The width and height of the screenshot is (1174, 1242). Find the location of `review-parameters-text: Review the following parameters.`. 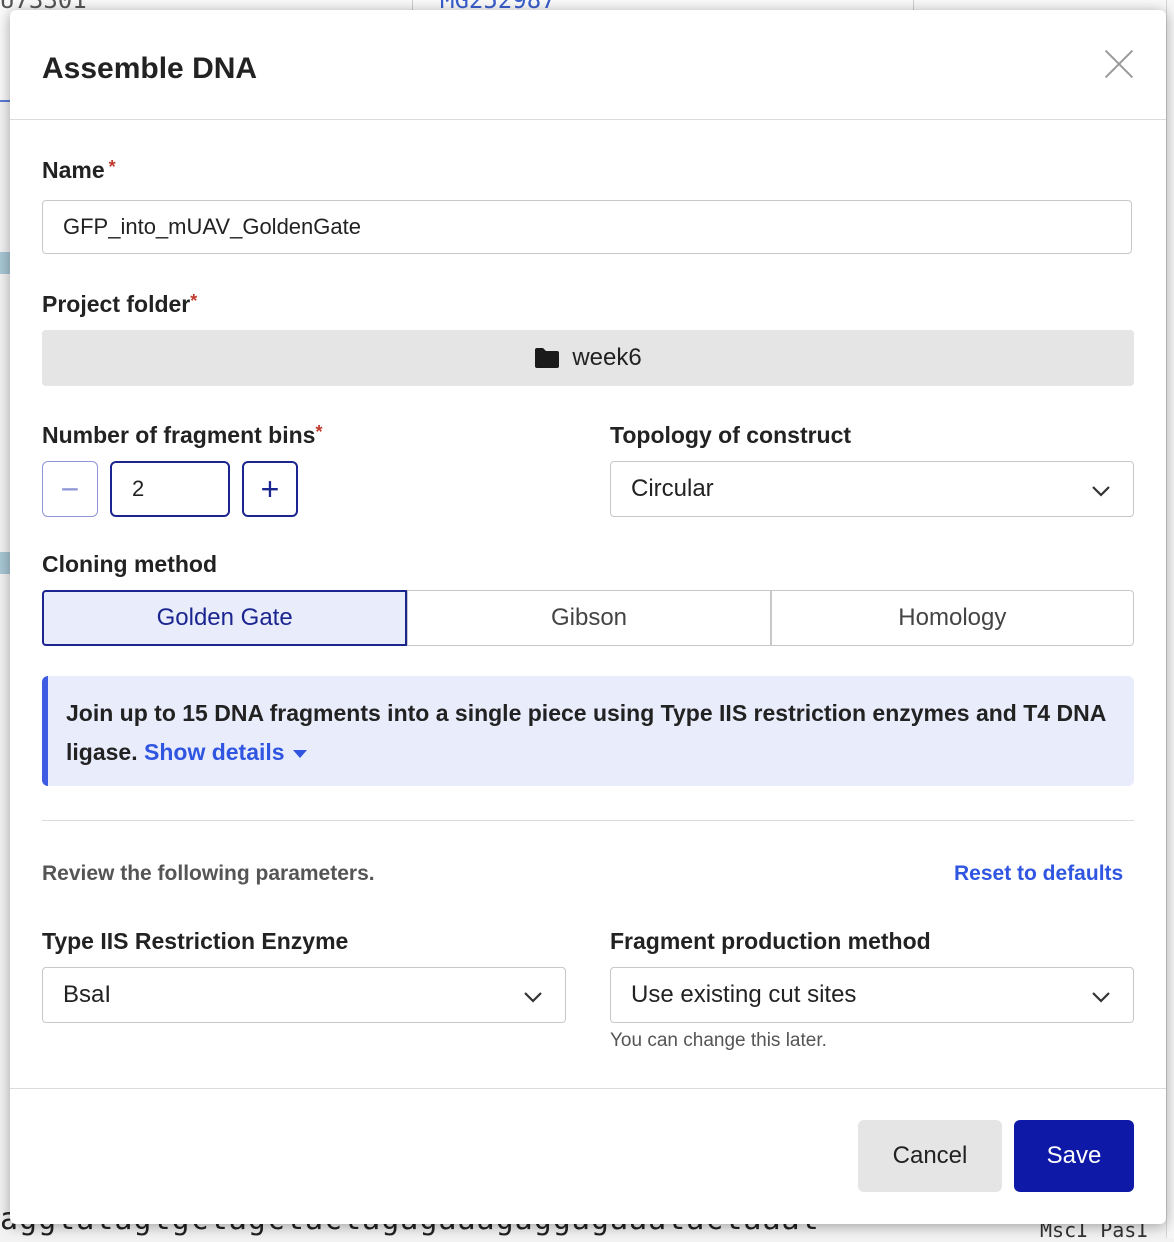

review-parameters-text: Review the following parameters. is located at coordinates (208, 873).